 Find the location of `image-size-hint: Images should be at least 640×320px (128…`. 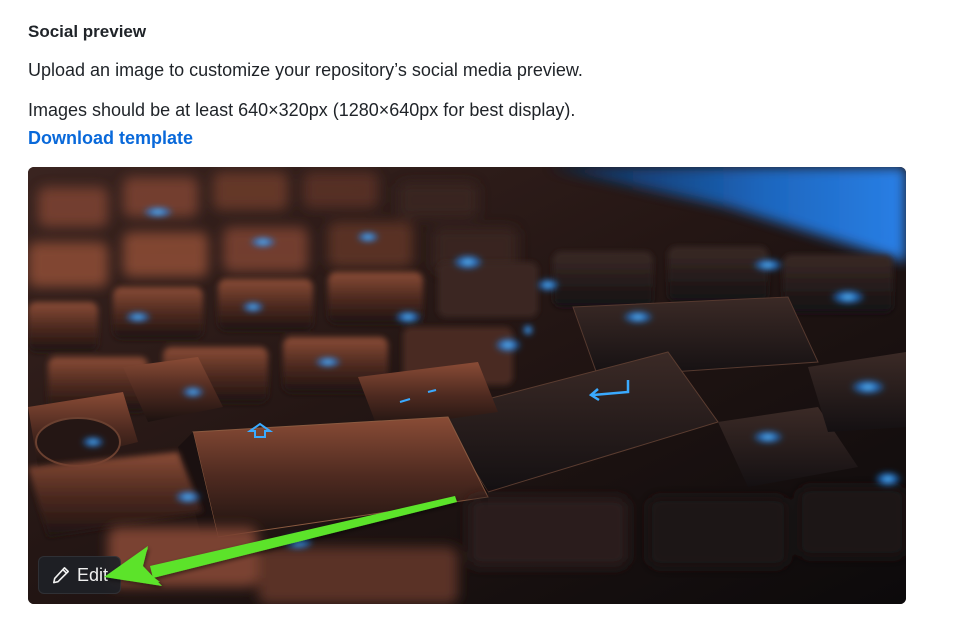

image-size-hint: Images should be at least 640×320px (128… is located at coordinates (302, 110).